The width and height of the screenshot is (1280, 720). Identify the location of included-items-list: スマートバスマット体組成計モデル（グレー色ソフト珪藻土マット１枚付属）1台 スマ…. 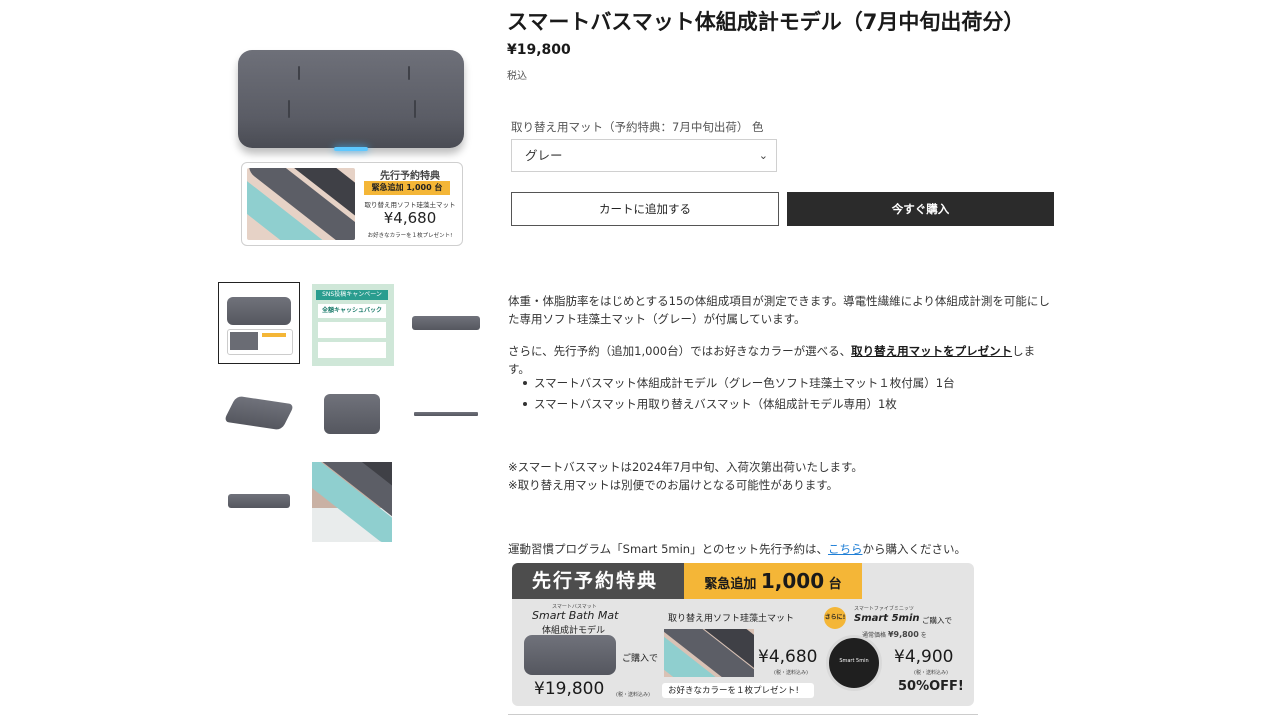
(781, 394).